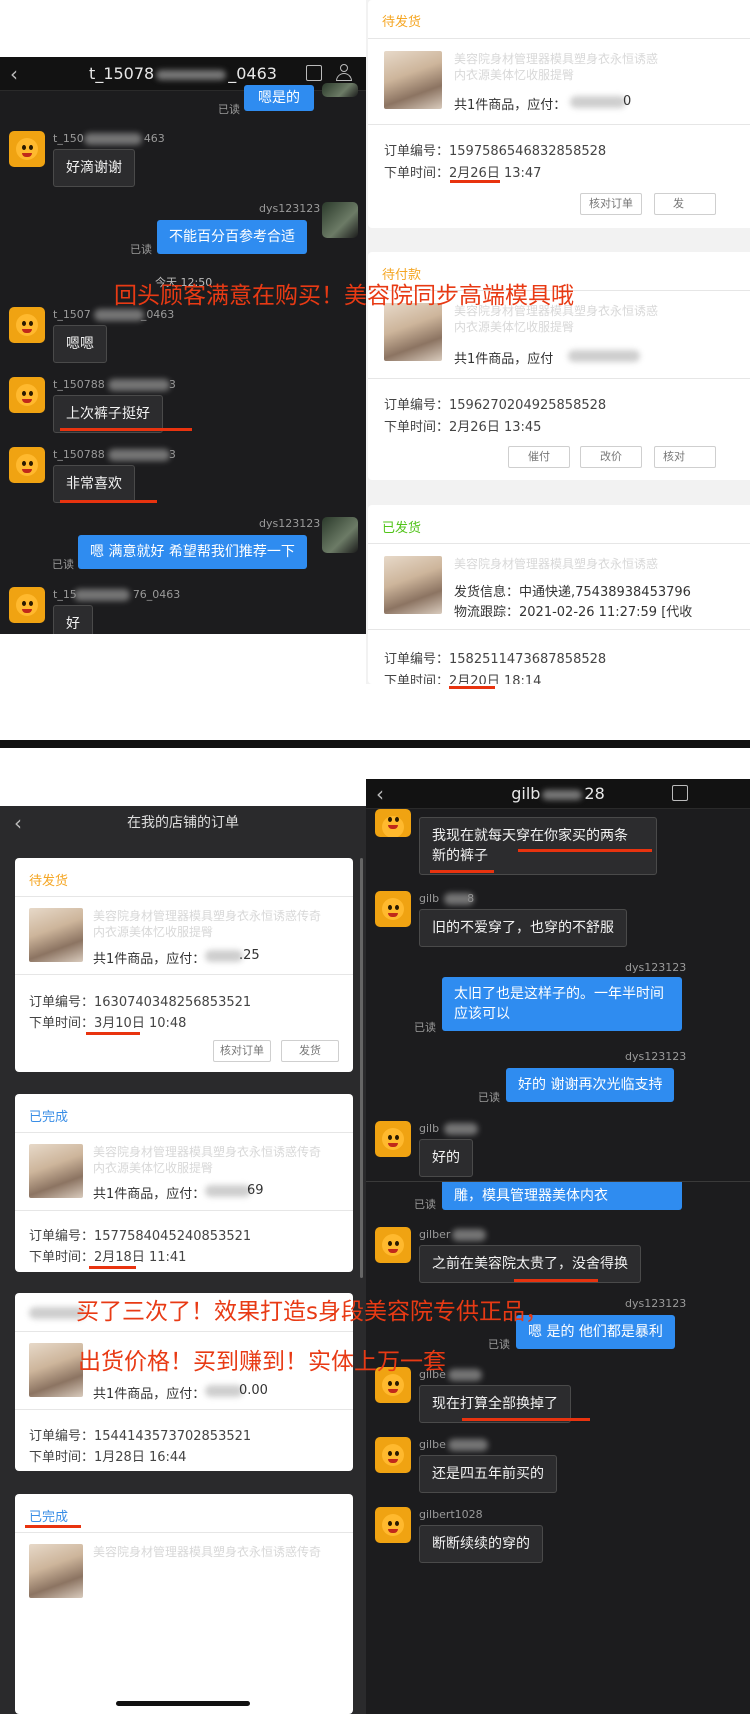  I want to click on chat-bubble-received: 之前在美容院太贵了，没舍得换, so click(530, 1264).